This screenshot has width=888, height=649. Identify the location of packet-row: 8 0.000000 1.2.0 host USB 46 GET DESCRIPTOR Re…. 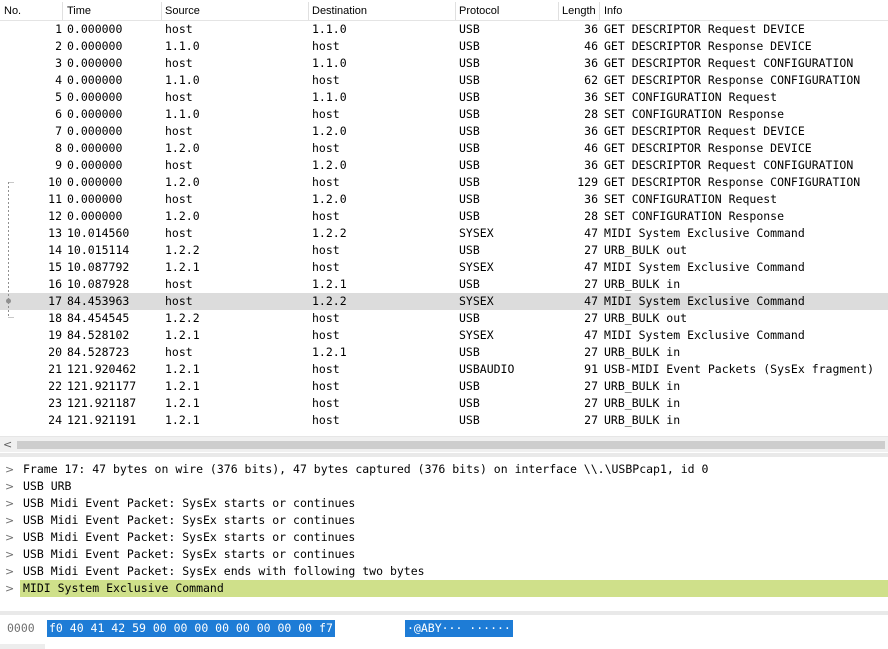
(444, 148).